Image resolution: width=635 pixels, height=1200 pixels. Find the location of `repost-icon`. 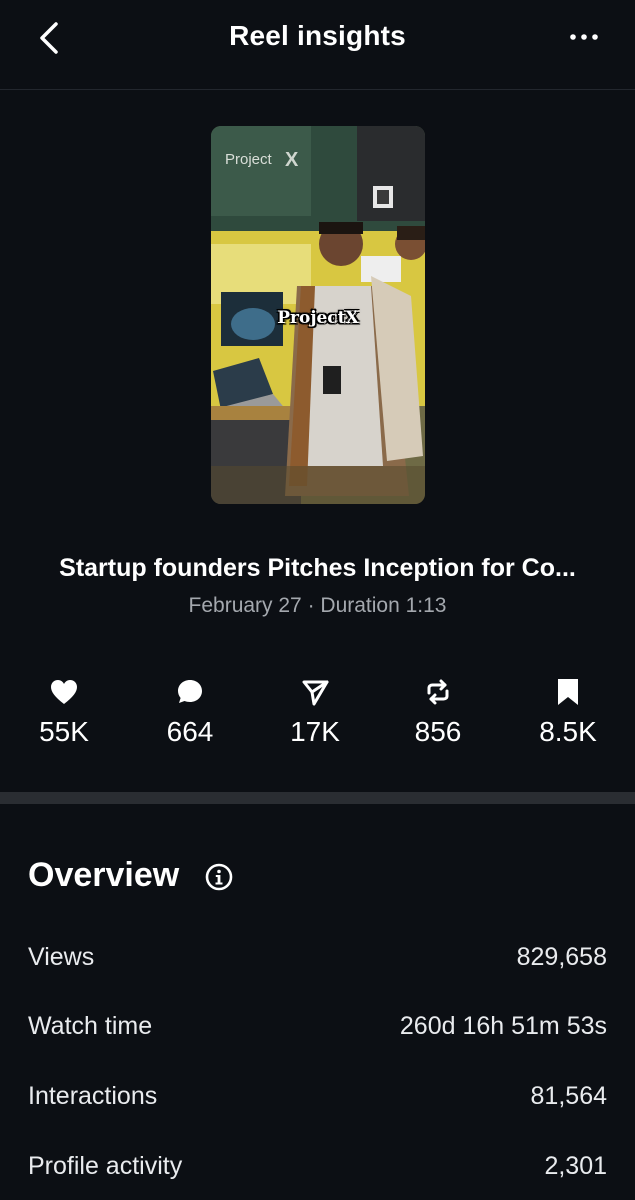

repost-icon is located at coordinates (438, 692).